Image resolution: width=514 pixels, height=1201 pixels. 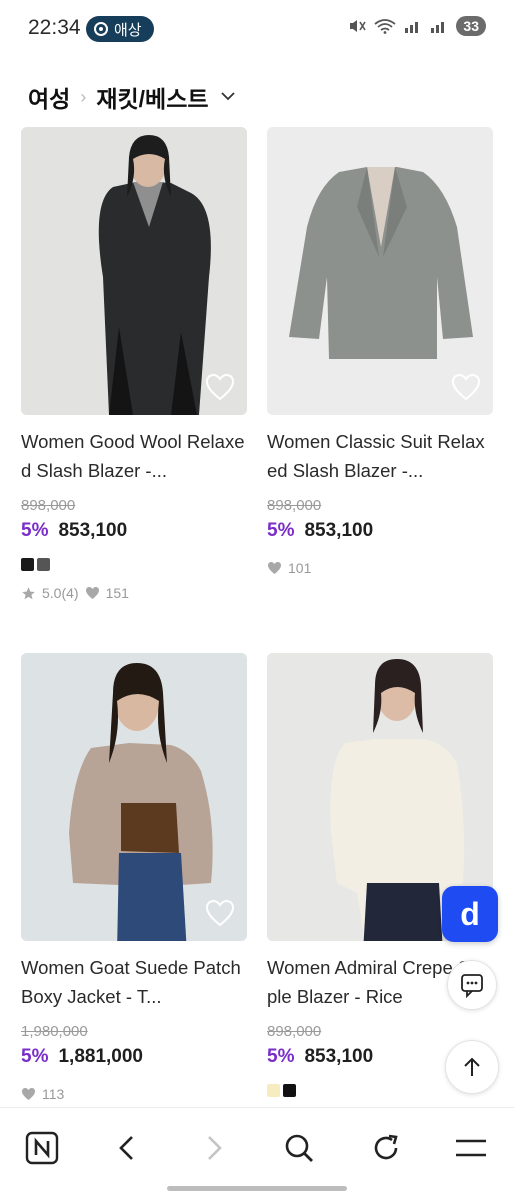 I want to click on status-bar: 22:34 애상 33, so click(x=257, y=29).